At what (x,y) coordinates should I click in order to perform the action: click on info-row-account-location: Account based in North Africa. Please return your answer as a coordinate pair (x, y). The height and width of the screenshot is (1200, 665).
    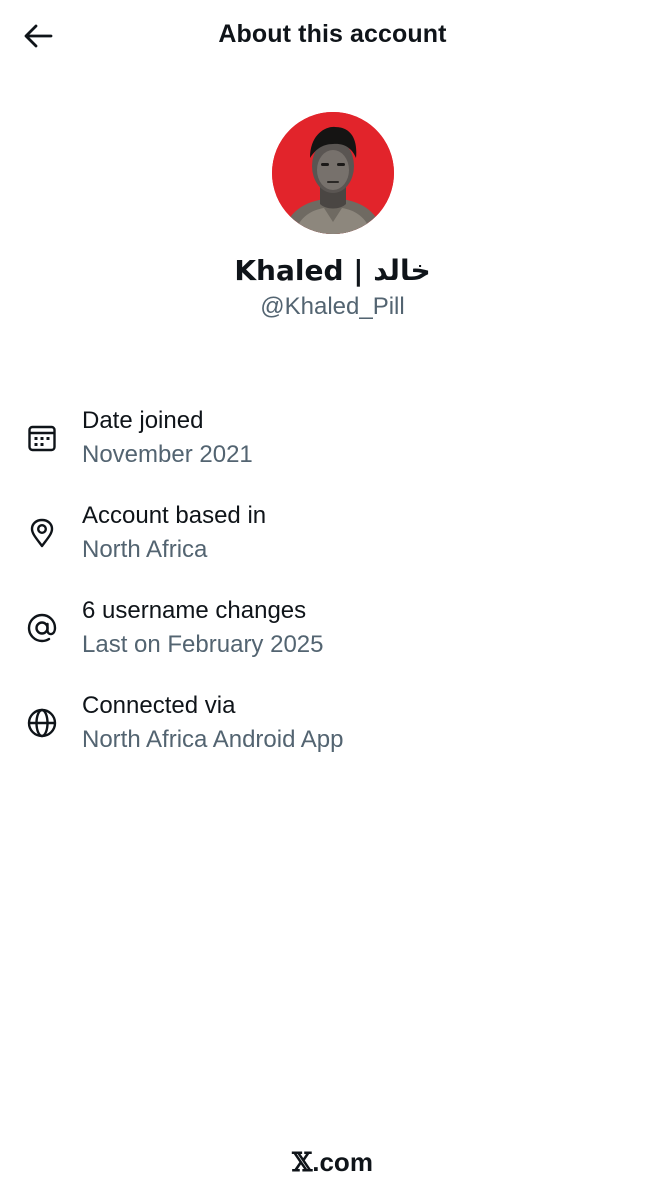
    Looking at the image, I should click on (332, 542).